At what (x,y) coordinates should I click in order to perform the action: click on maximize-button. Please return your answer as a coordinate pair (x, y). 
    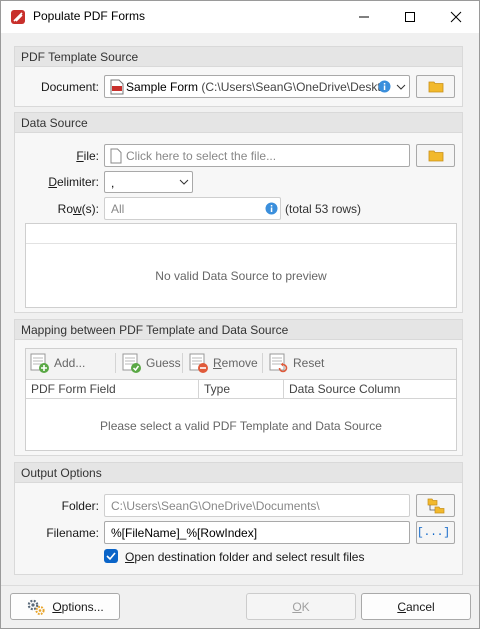
    Looking at the image, I should click on (410, 17).